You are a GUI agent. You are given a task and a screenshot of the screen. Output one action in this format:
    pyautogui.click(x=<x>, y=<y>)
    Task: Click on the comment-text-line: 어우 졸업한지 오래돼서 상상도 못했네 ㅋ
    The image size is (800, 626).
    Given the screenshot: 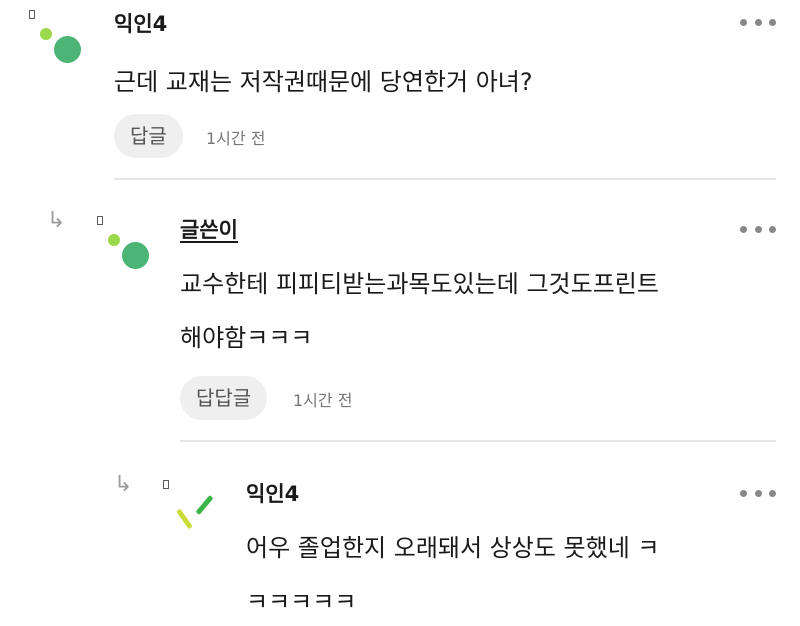 What is the action you would take?
    pyautogui.click(x=453, y=548)
    